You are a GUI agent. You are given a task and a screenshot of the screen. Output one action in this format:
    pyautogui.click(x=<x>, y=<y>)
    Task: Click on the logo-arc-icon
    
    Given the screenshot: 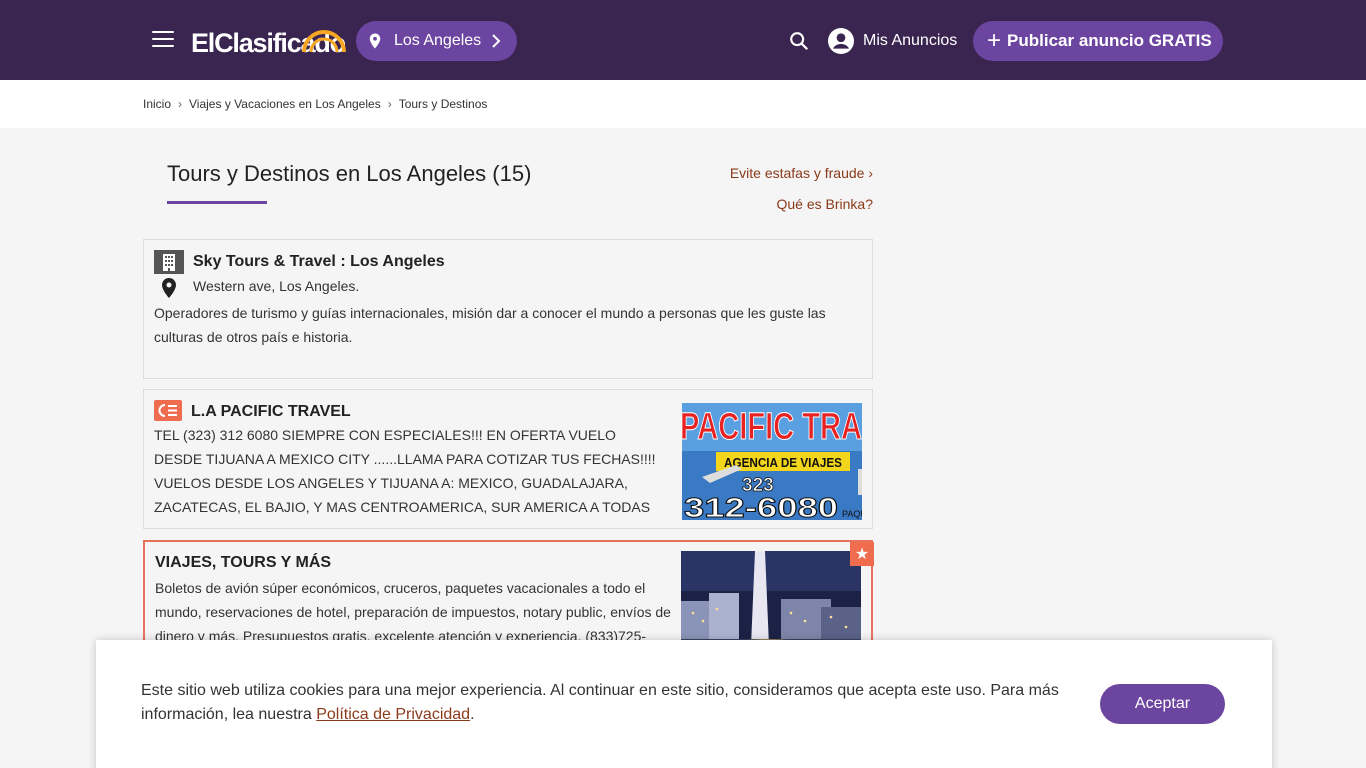 What is the action you would take?
    pyautogui.click(x=324, y=41)
    